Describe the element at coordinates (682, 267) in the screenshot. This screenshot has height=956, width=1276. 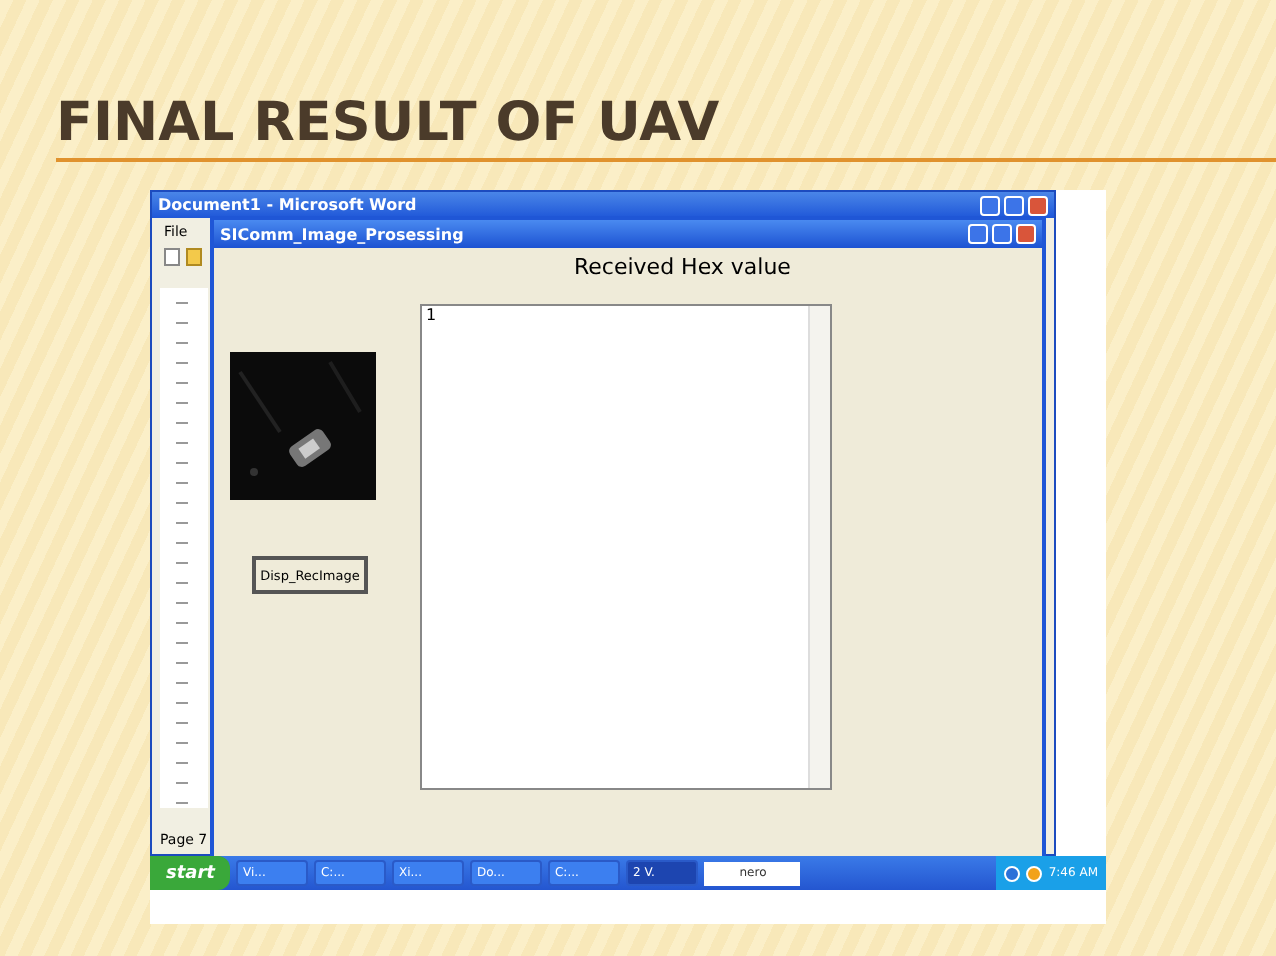
I see `heading: Received Hex value` at that location.